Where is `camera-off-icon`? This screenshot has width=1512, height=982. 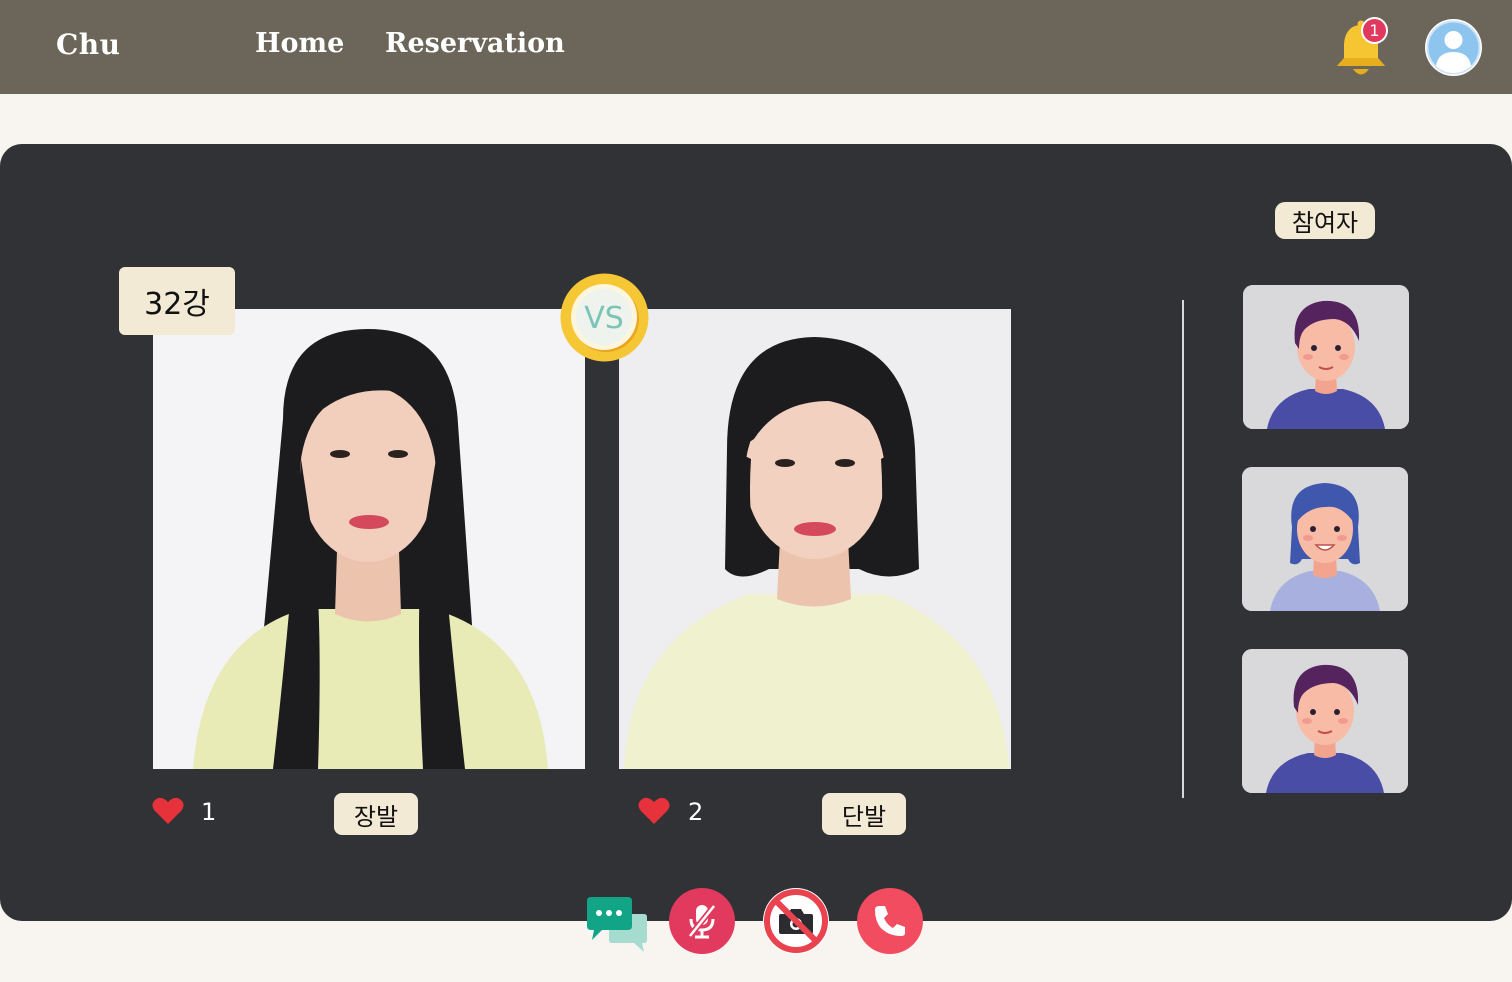
camera-off-icon is located at coordinates (796, 921).